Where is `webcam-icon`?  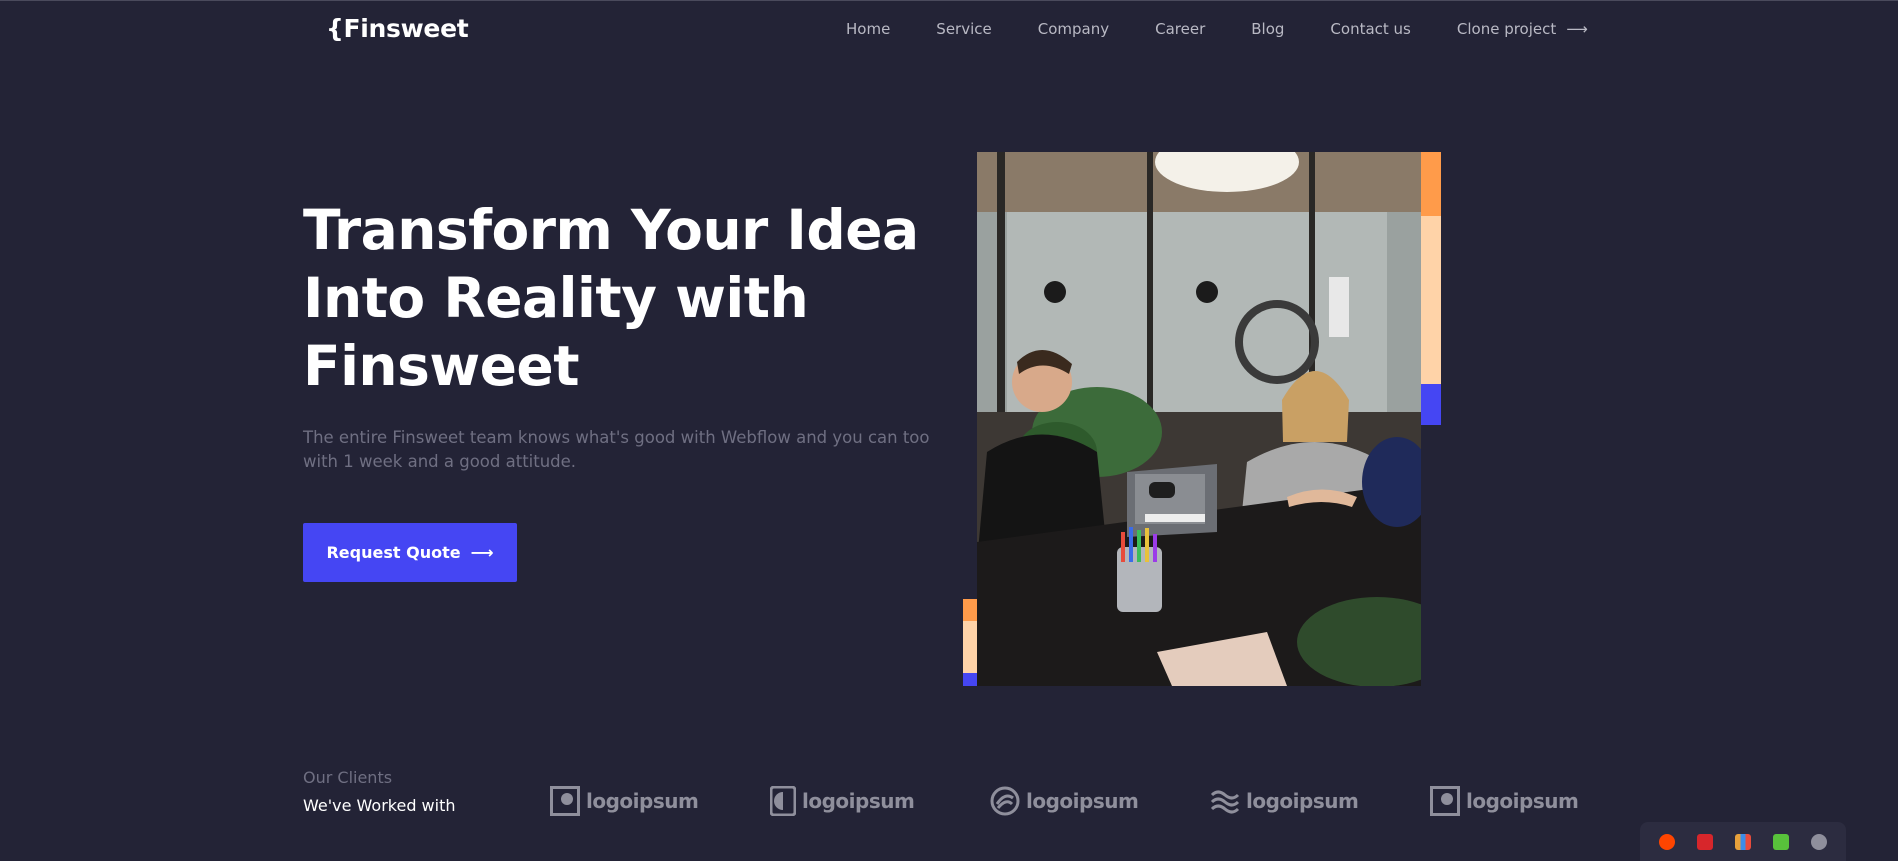 webcam-icon is located at coordinates (1819, 841).